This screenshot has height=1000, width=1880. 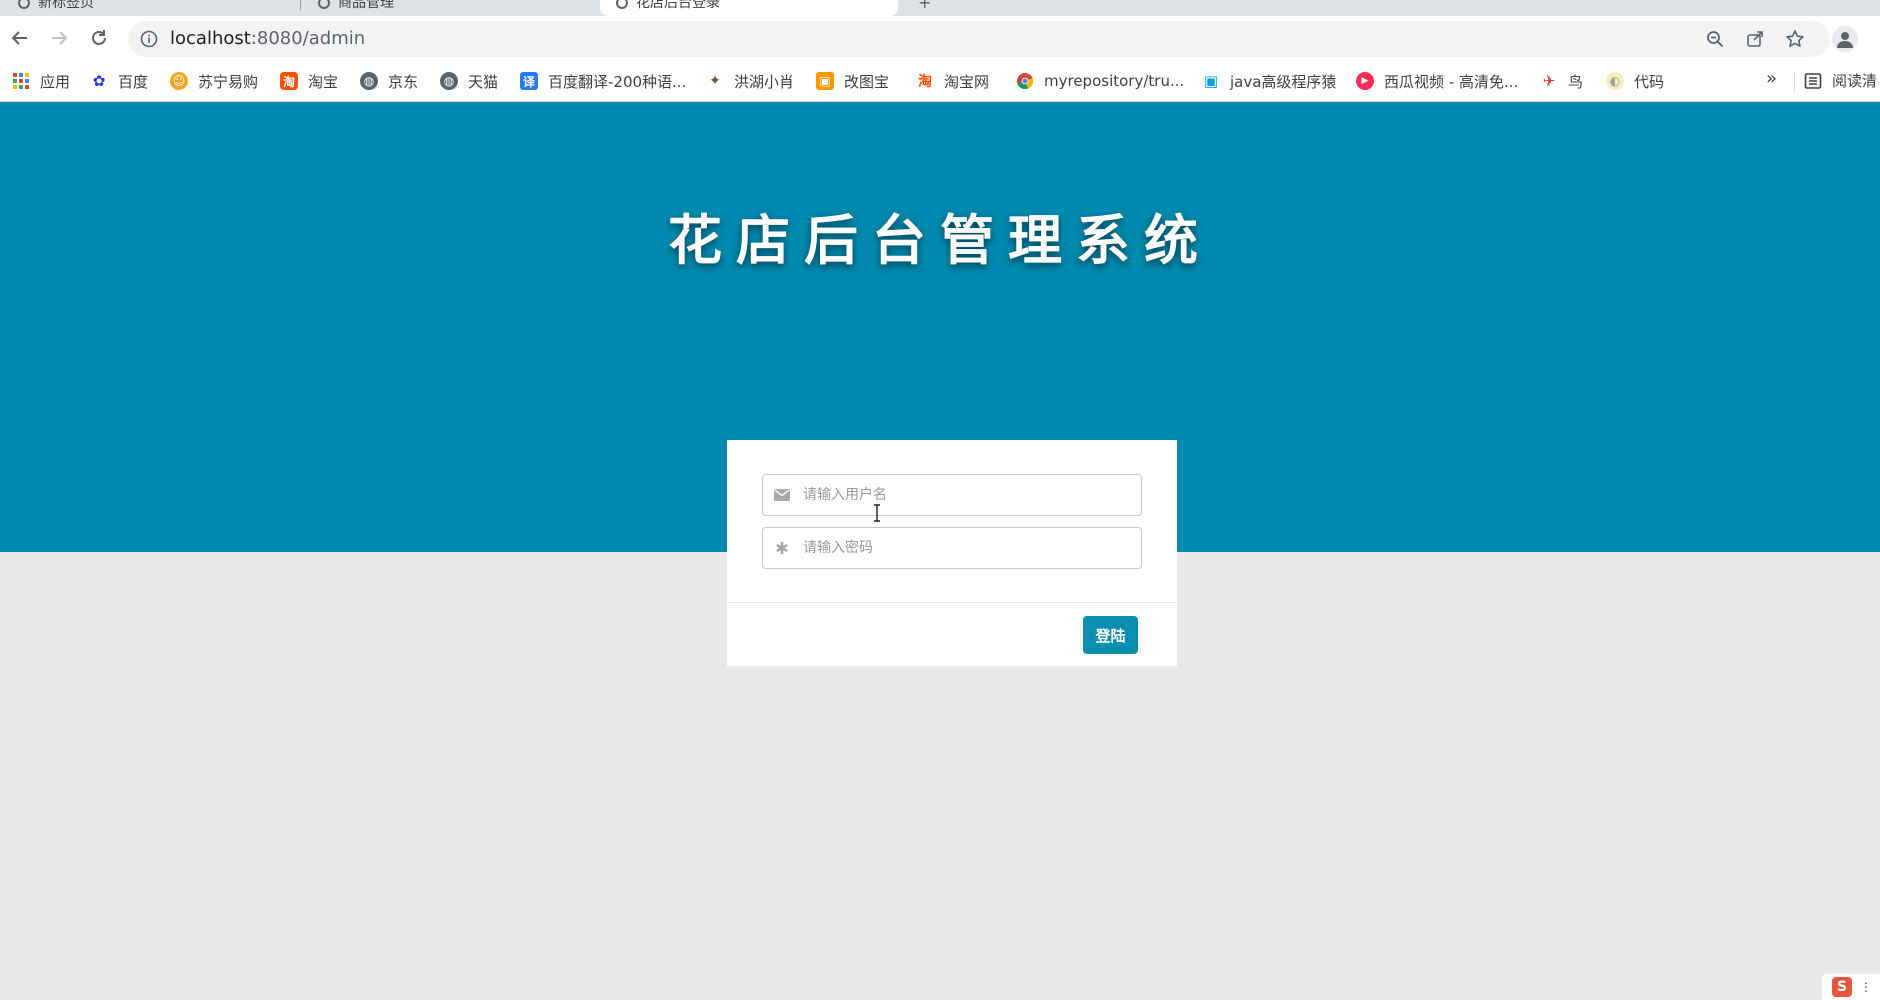 I want to click on plus-icon: +, so click(x=925, y=6).